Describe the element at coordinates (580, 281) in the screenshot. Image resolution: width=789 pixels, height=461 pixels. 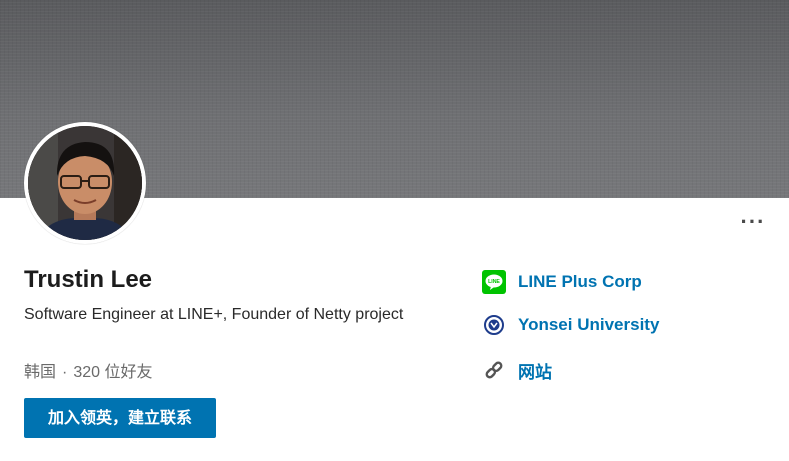
I see `sidebar-item-label: LINE Plus Corp` at that location.